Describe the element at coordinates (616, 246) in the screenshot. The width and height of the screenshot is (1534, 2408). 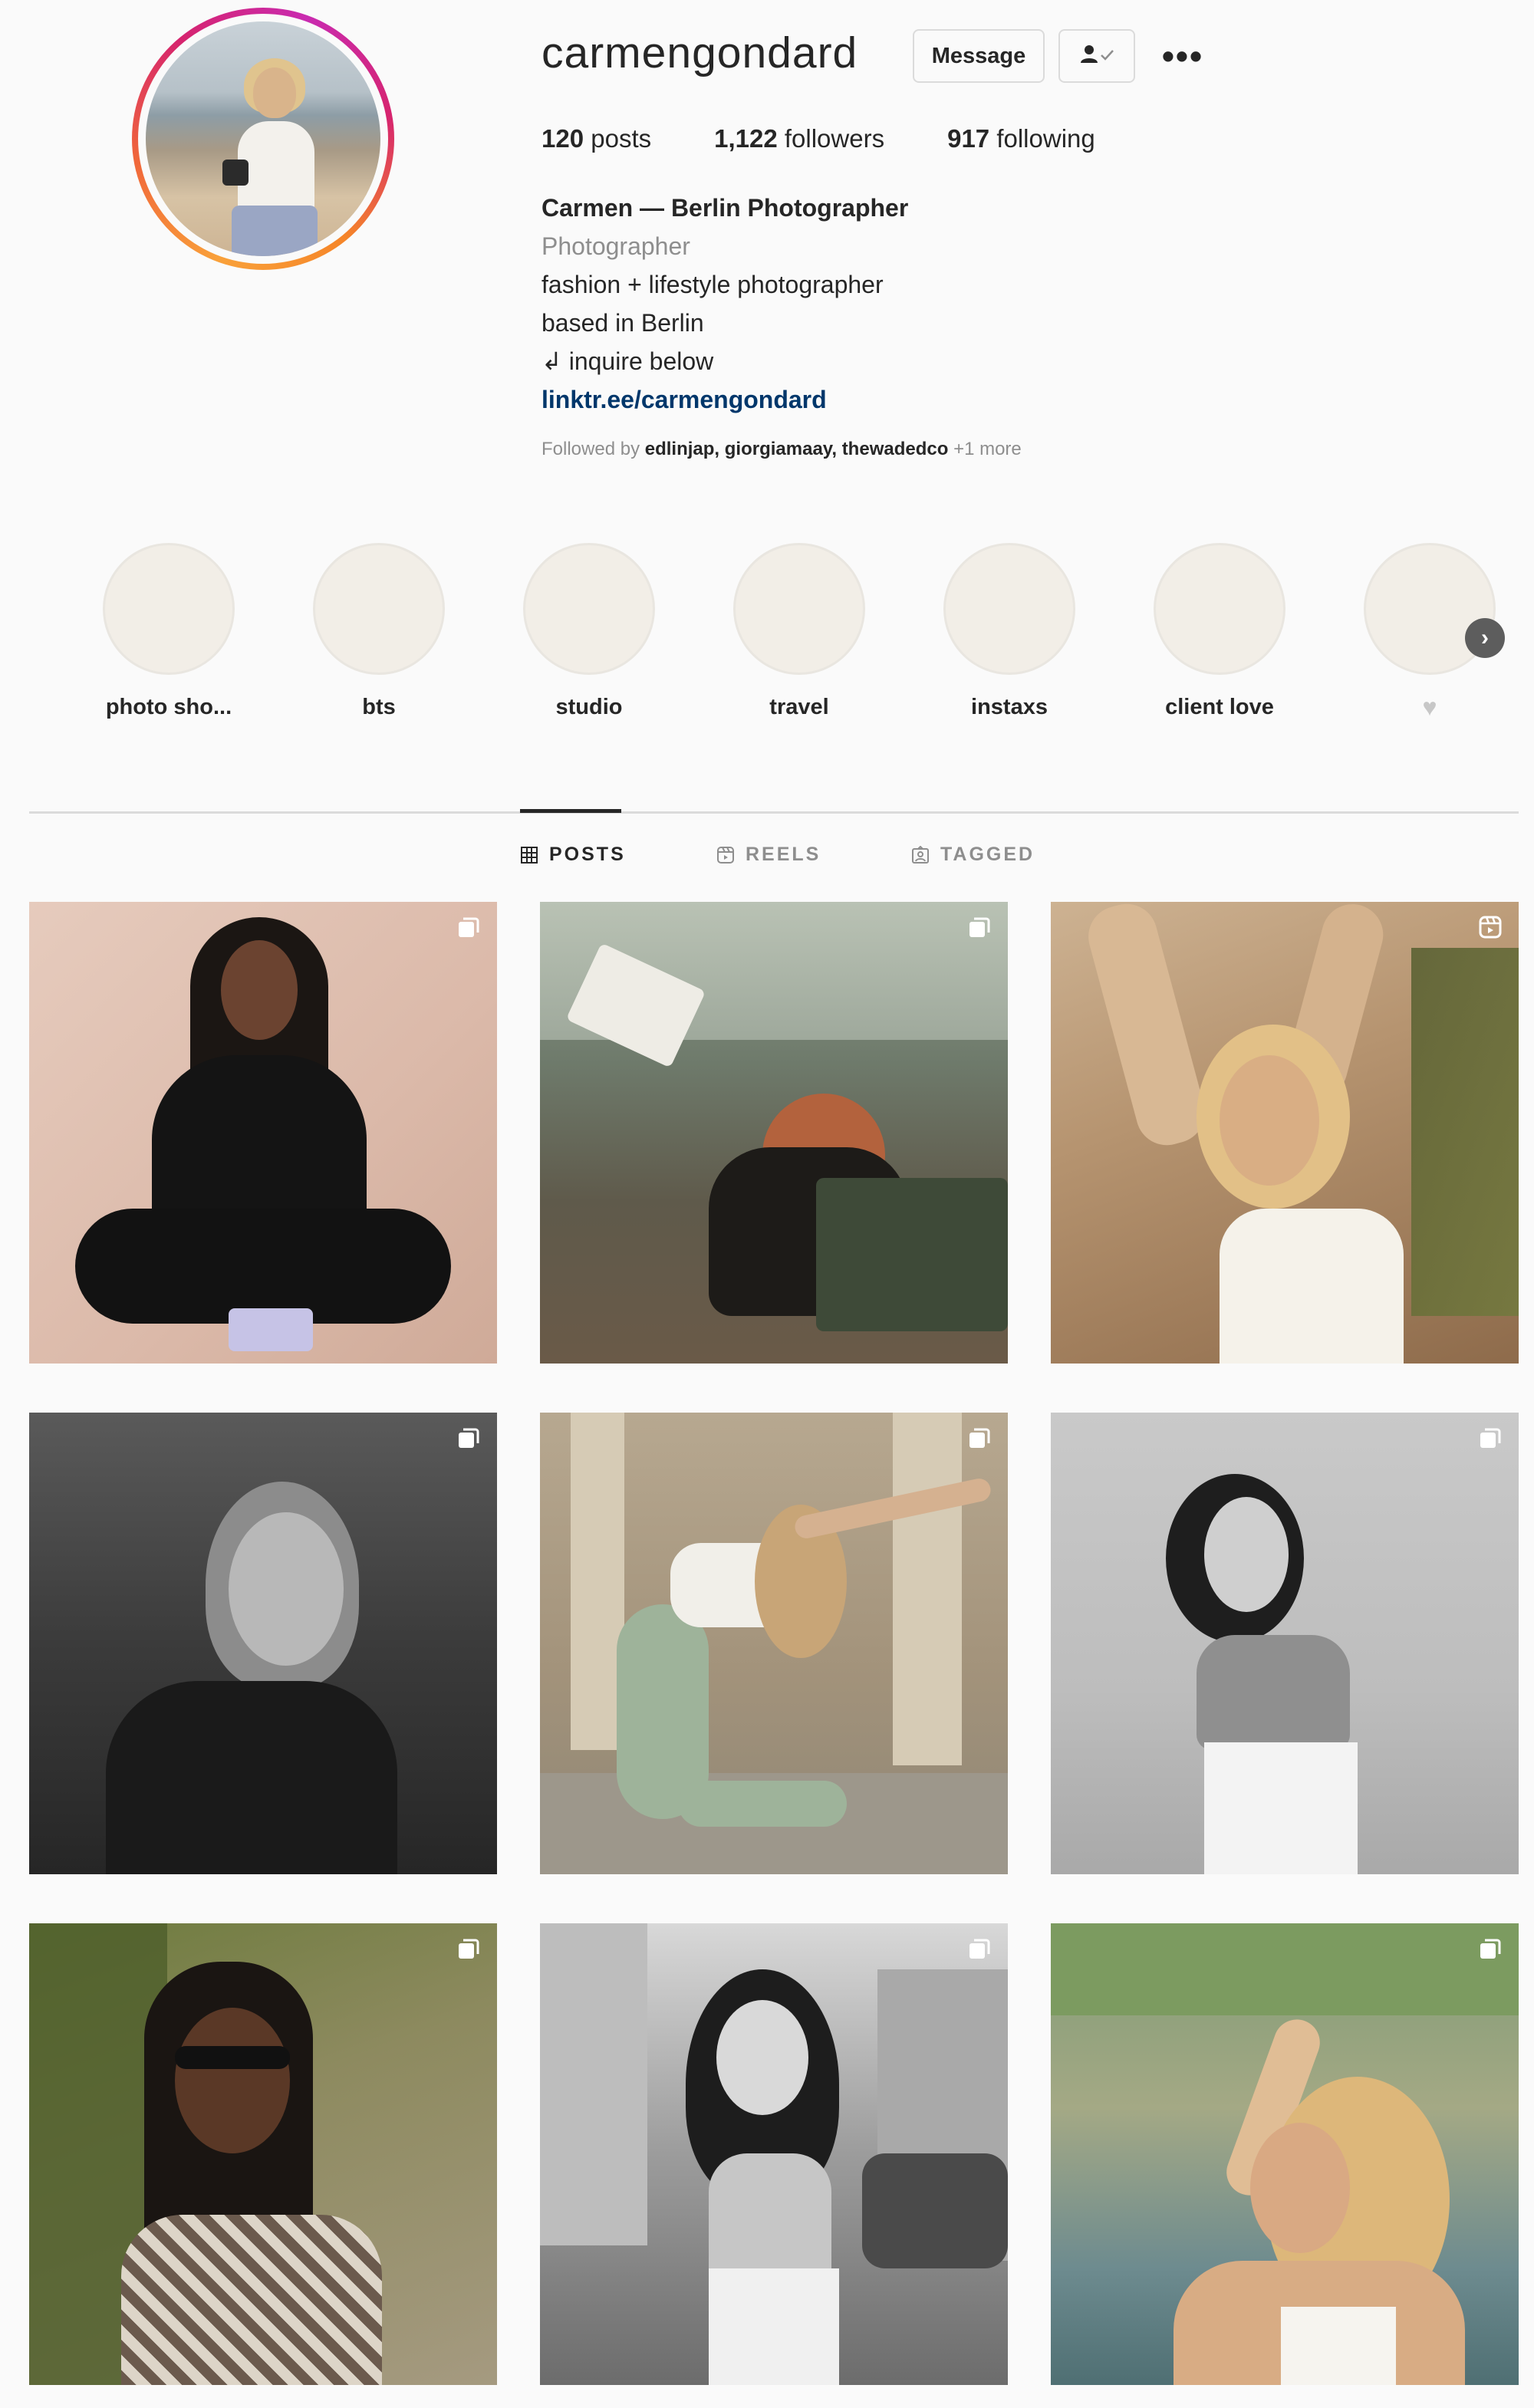
I see `profile-category: Photographer` at that location.